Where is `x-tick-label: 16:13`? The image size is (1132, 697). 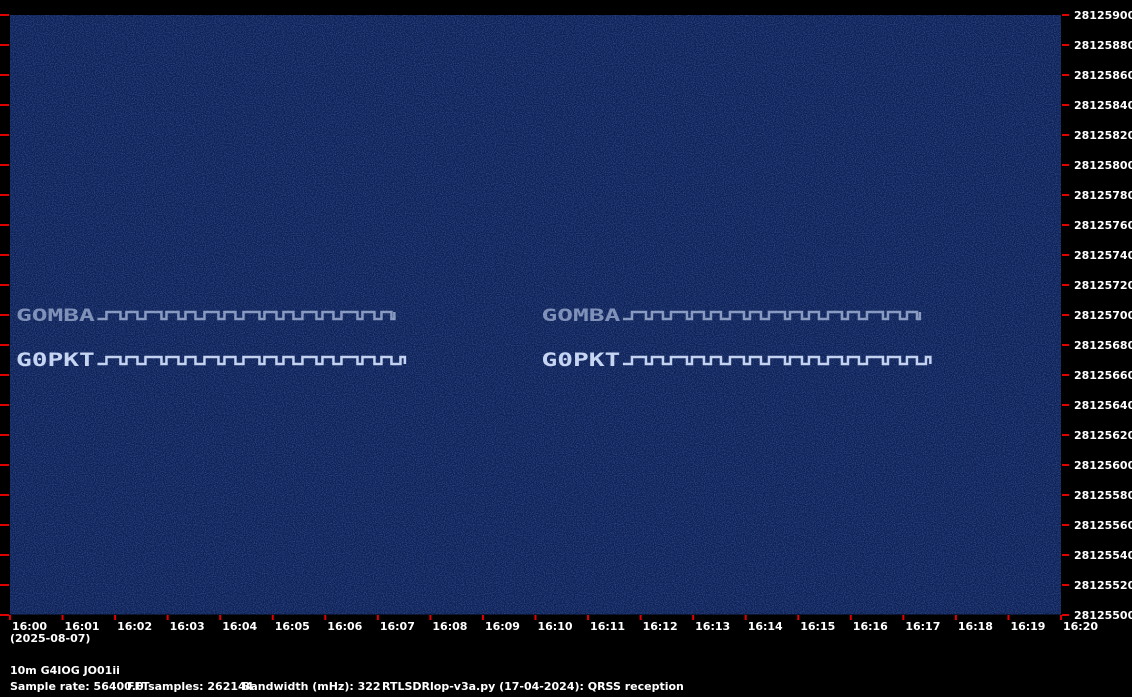
x-tick-label: 16:13 is located at coordinates (712, 626).